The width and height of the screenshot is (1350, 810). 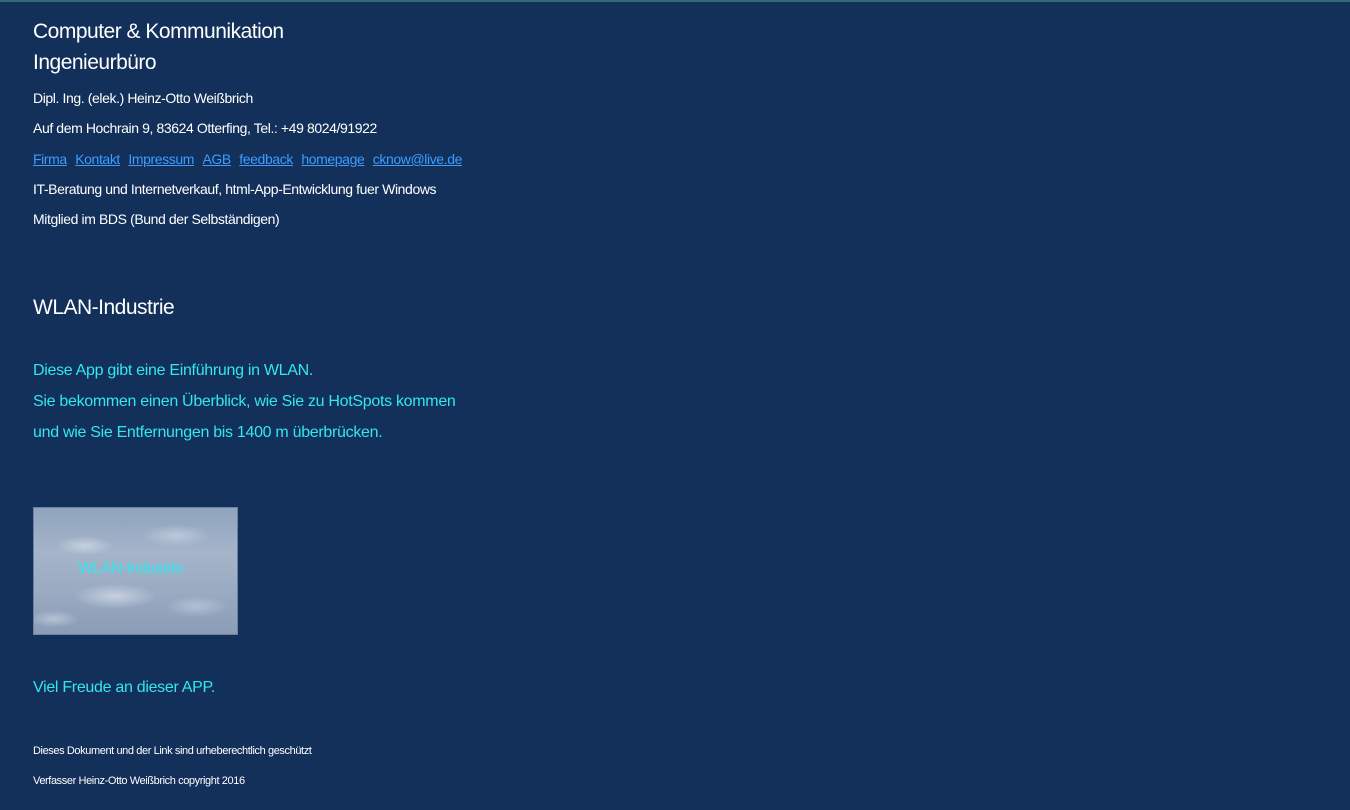 What do you see at coordinates (143, 98) in the screenshot?
I see `owner-name: Dipl. Ing. (elek.) Heinz-Otto Weißbrich` at bounding box center [143, 98].